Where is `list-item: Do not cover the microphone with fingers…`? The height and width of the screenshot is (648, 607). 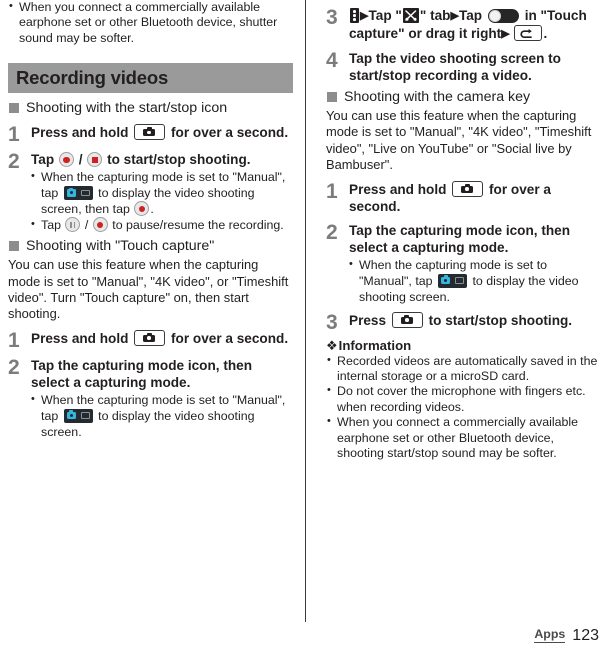 list-item: Do not cover the microphone with fingers… is located at coordinates (462, 399).